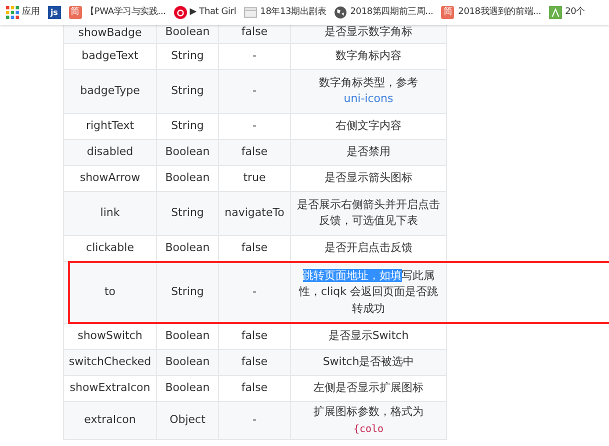 The height and width of the screenshot is (446, 609). I want to click on prop-description: 左侧是否显示扩展图标, so click(369, 387).